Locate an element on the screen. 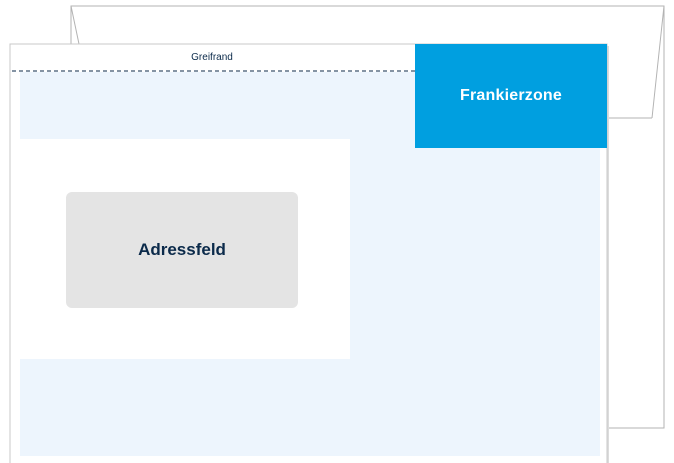  frankierzone-label: Frankierzone is located at coordinates (511, 95).